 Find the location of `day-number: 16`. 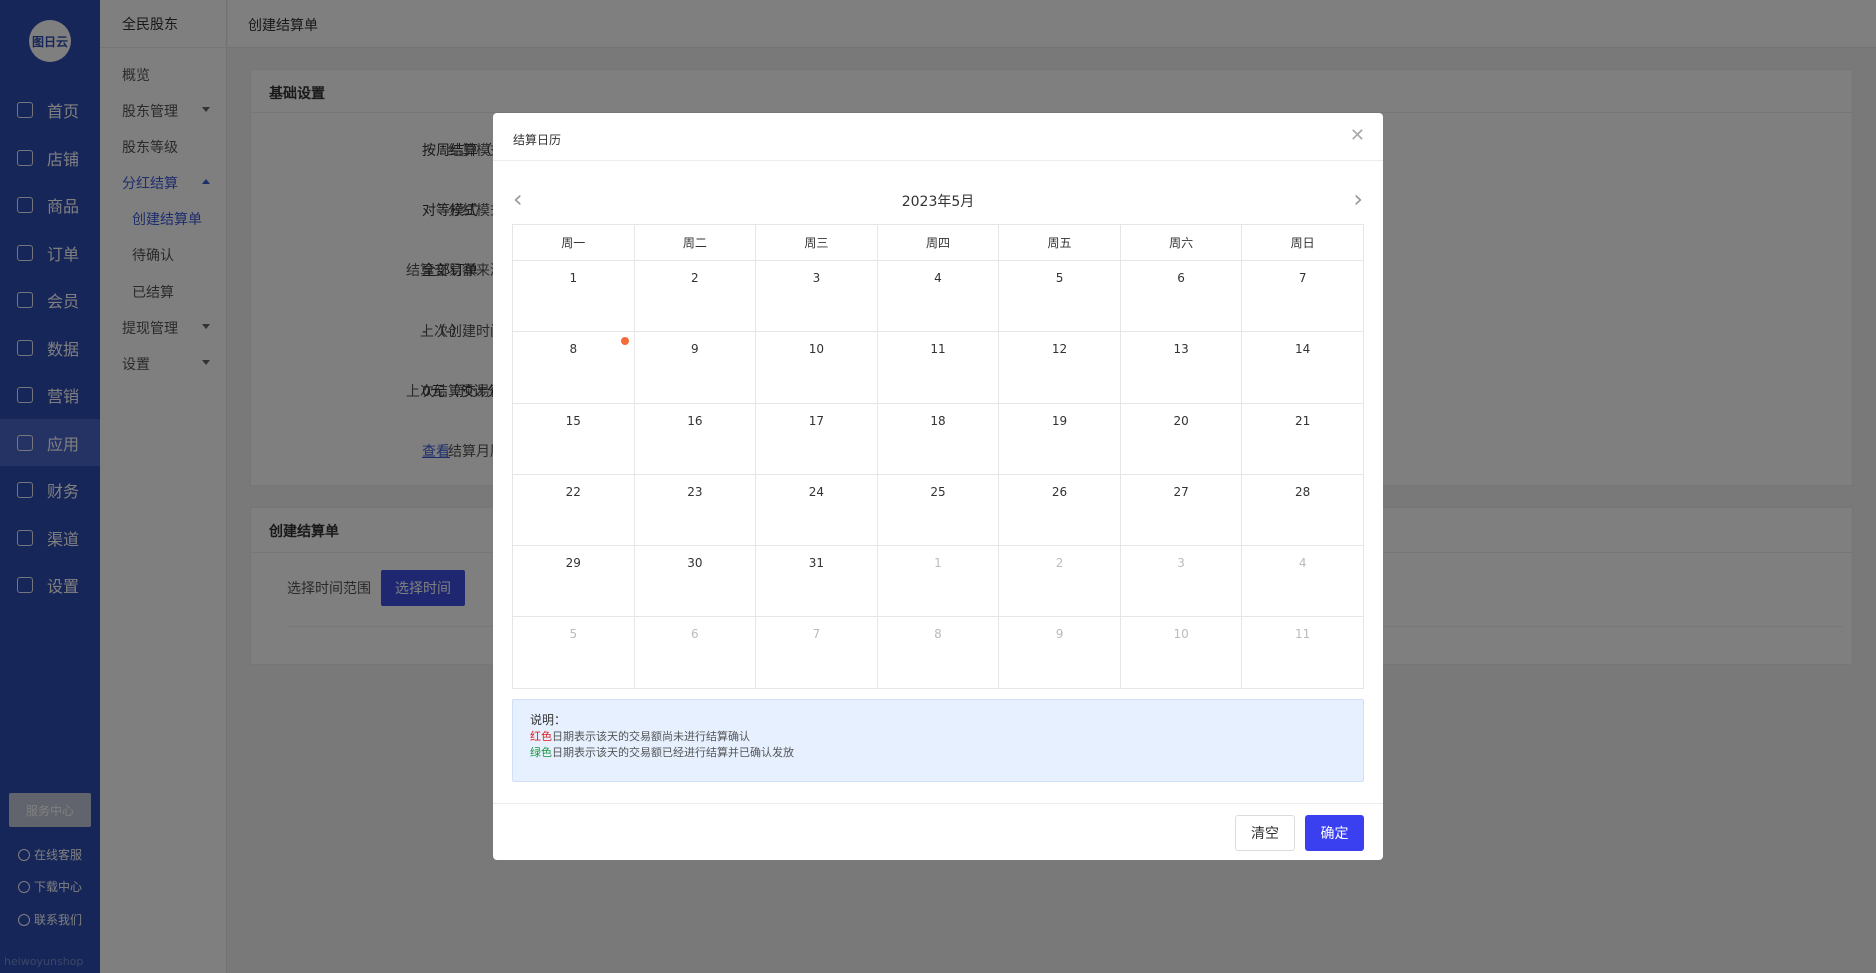

day-number: 16 is located at coordinates (695, 420).